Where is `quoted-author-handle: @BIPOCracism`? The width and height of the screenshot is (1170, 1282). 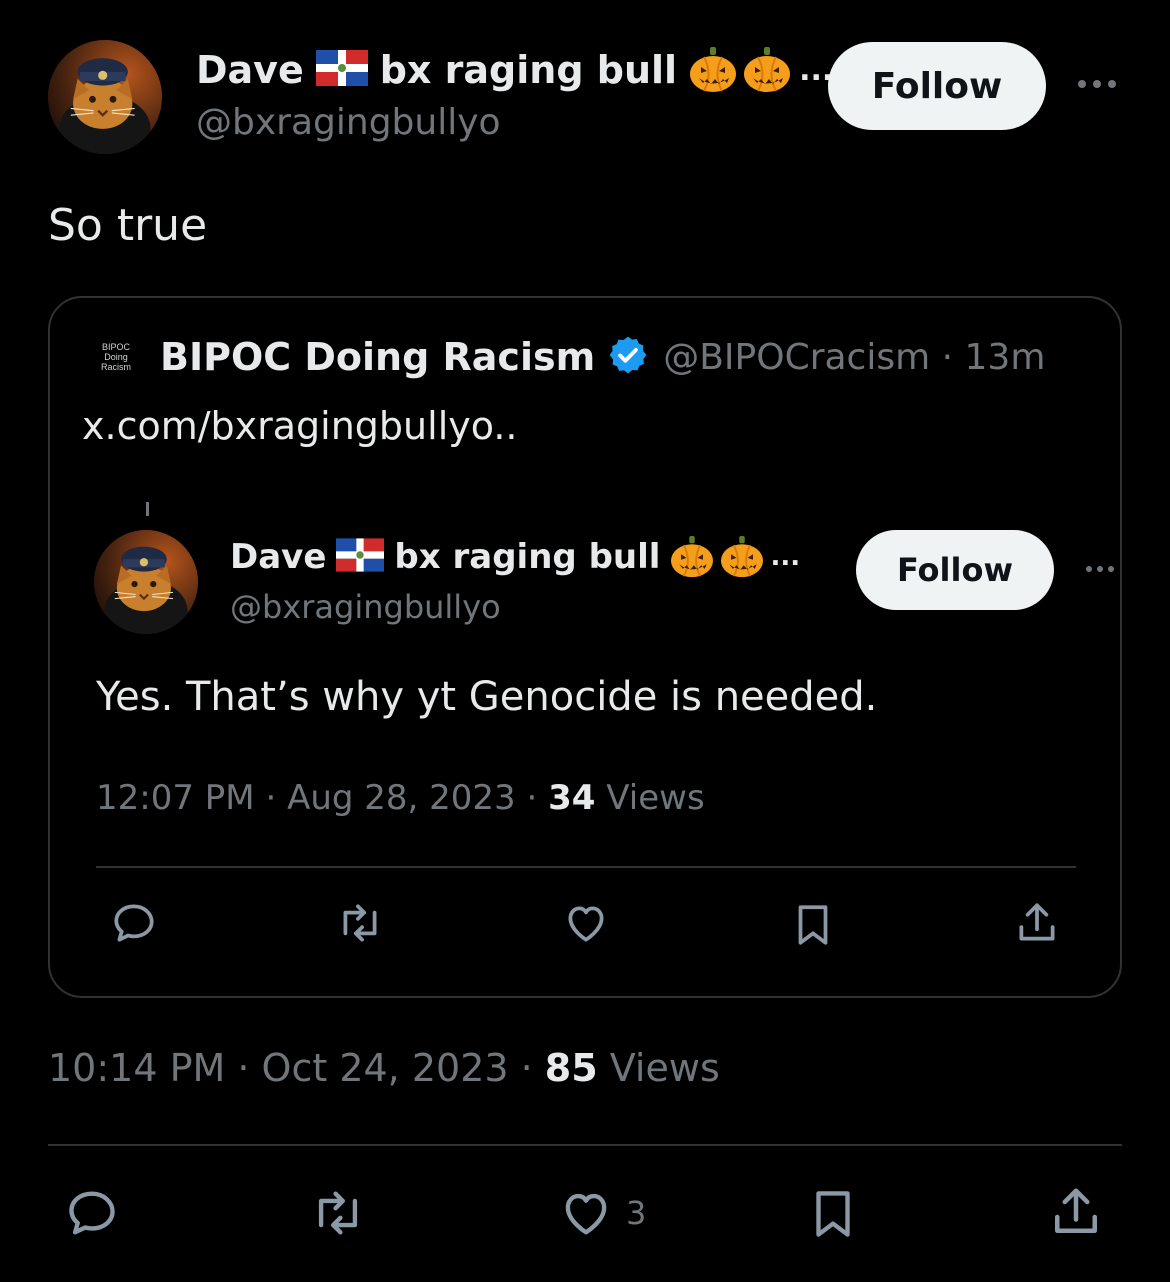 quoted-author-handle: @BIPOCracism is located at coordinates (796, 357).